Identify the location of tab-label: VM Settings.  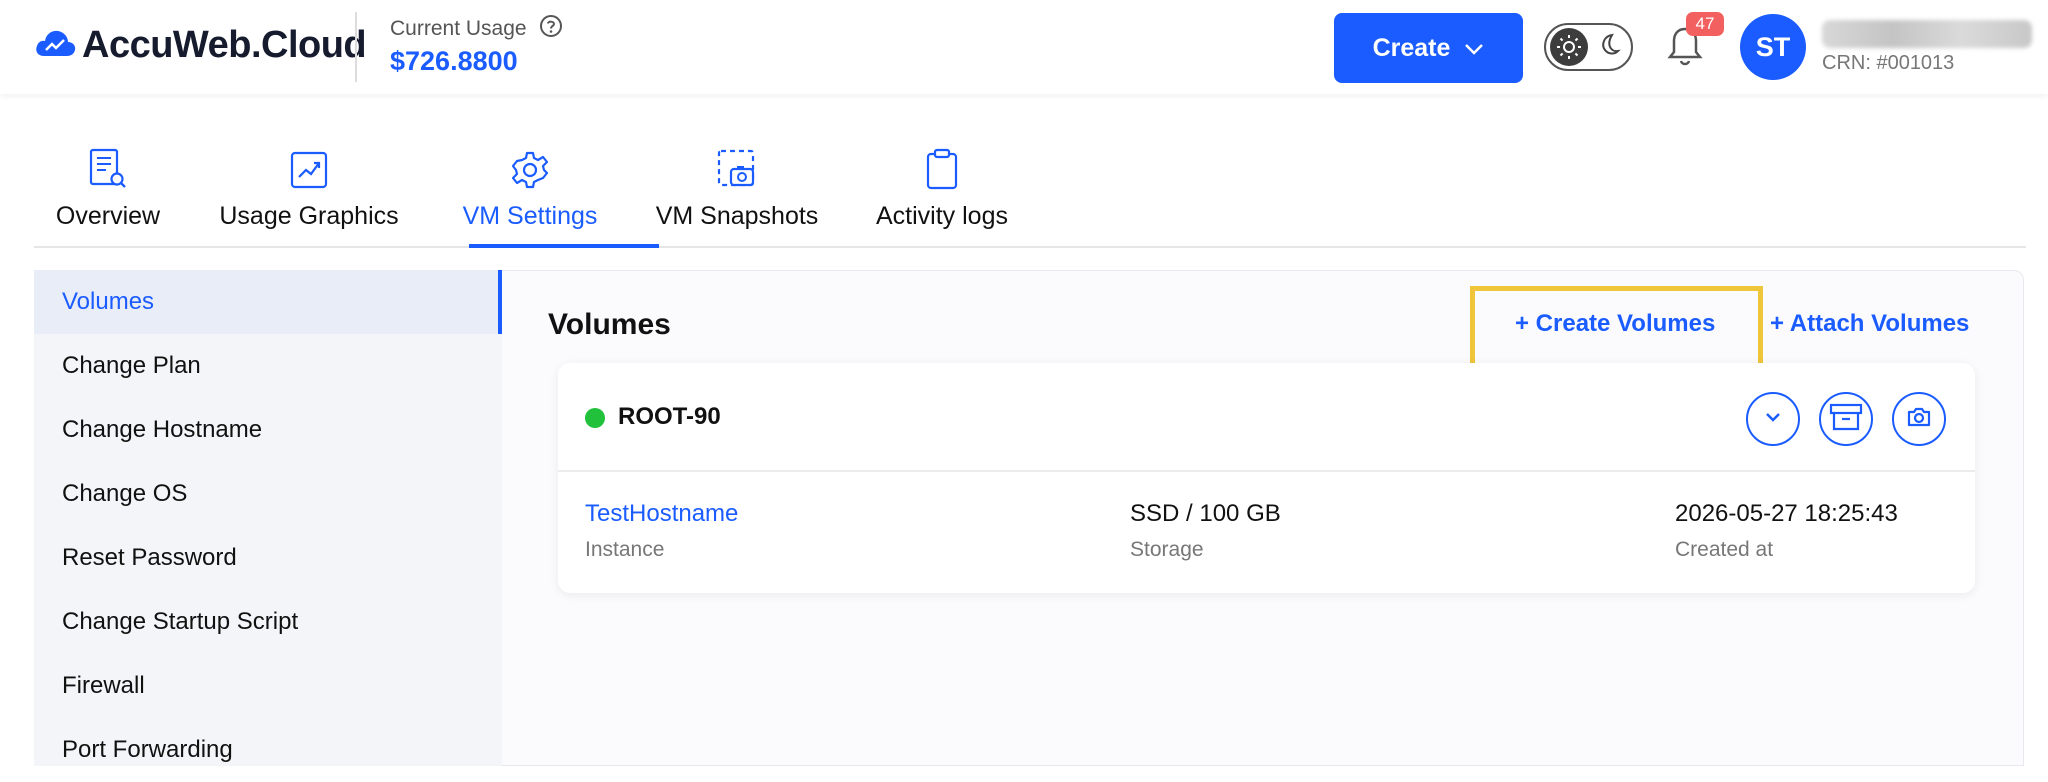
(530, 216).